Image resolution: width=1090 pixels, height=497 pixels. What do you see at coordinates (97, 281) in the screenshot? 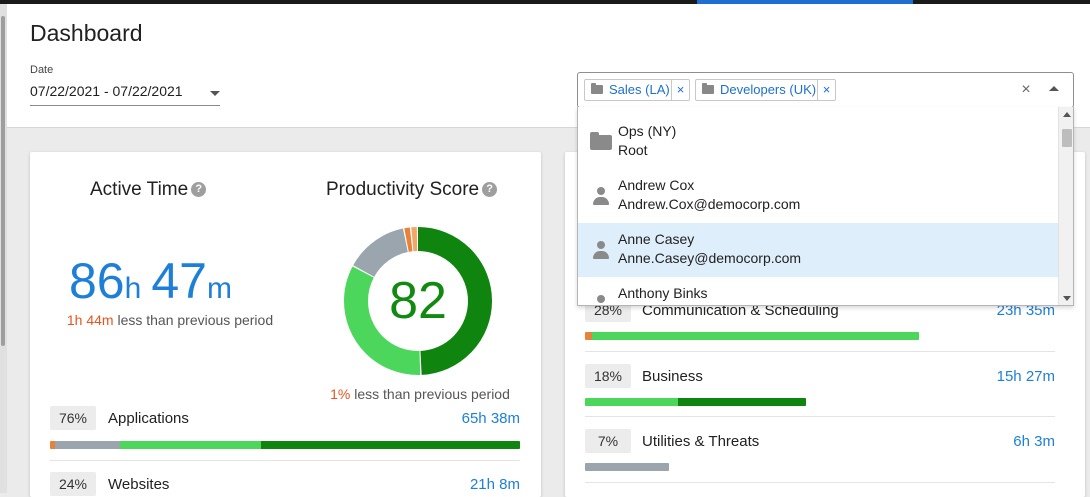
I see `active-hours: 86` at bounding box center [97, 281].